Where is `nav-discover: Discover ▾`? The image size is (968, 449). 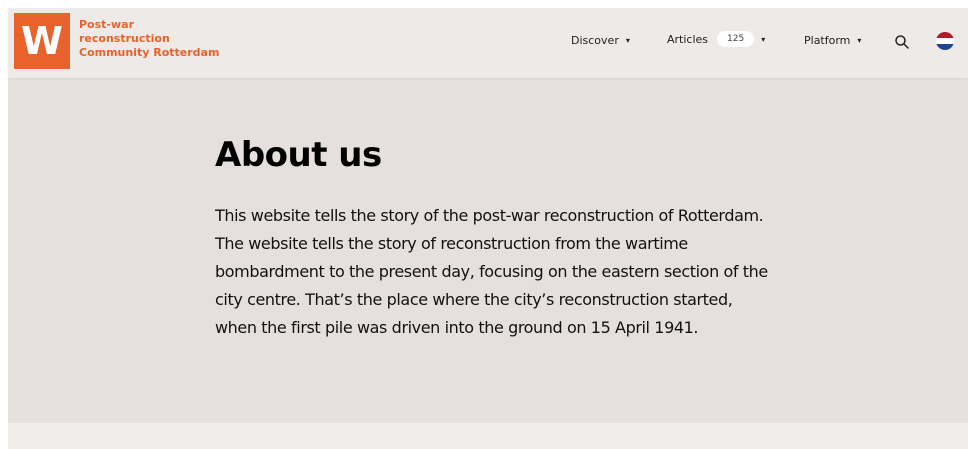
nav-discover: Discover ▾ is located at coordinates (600, 40).